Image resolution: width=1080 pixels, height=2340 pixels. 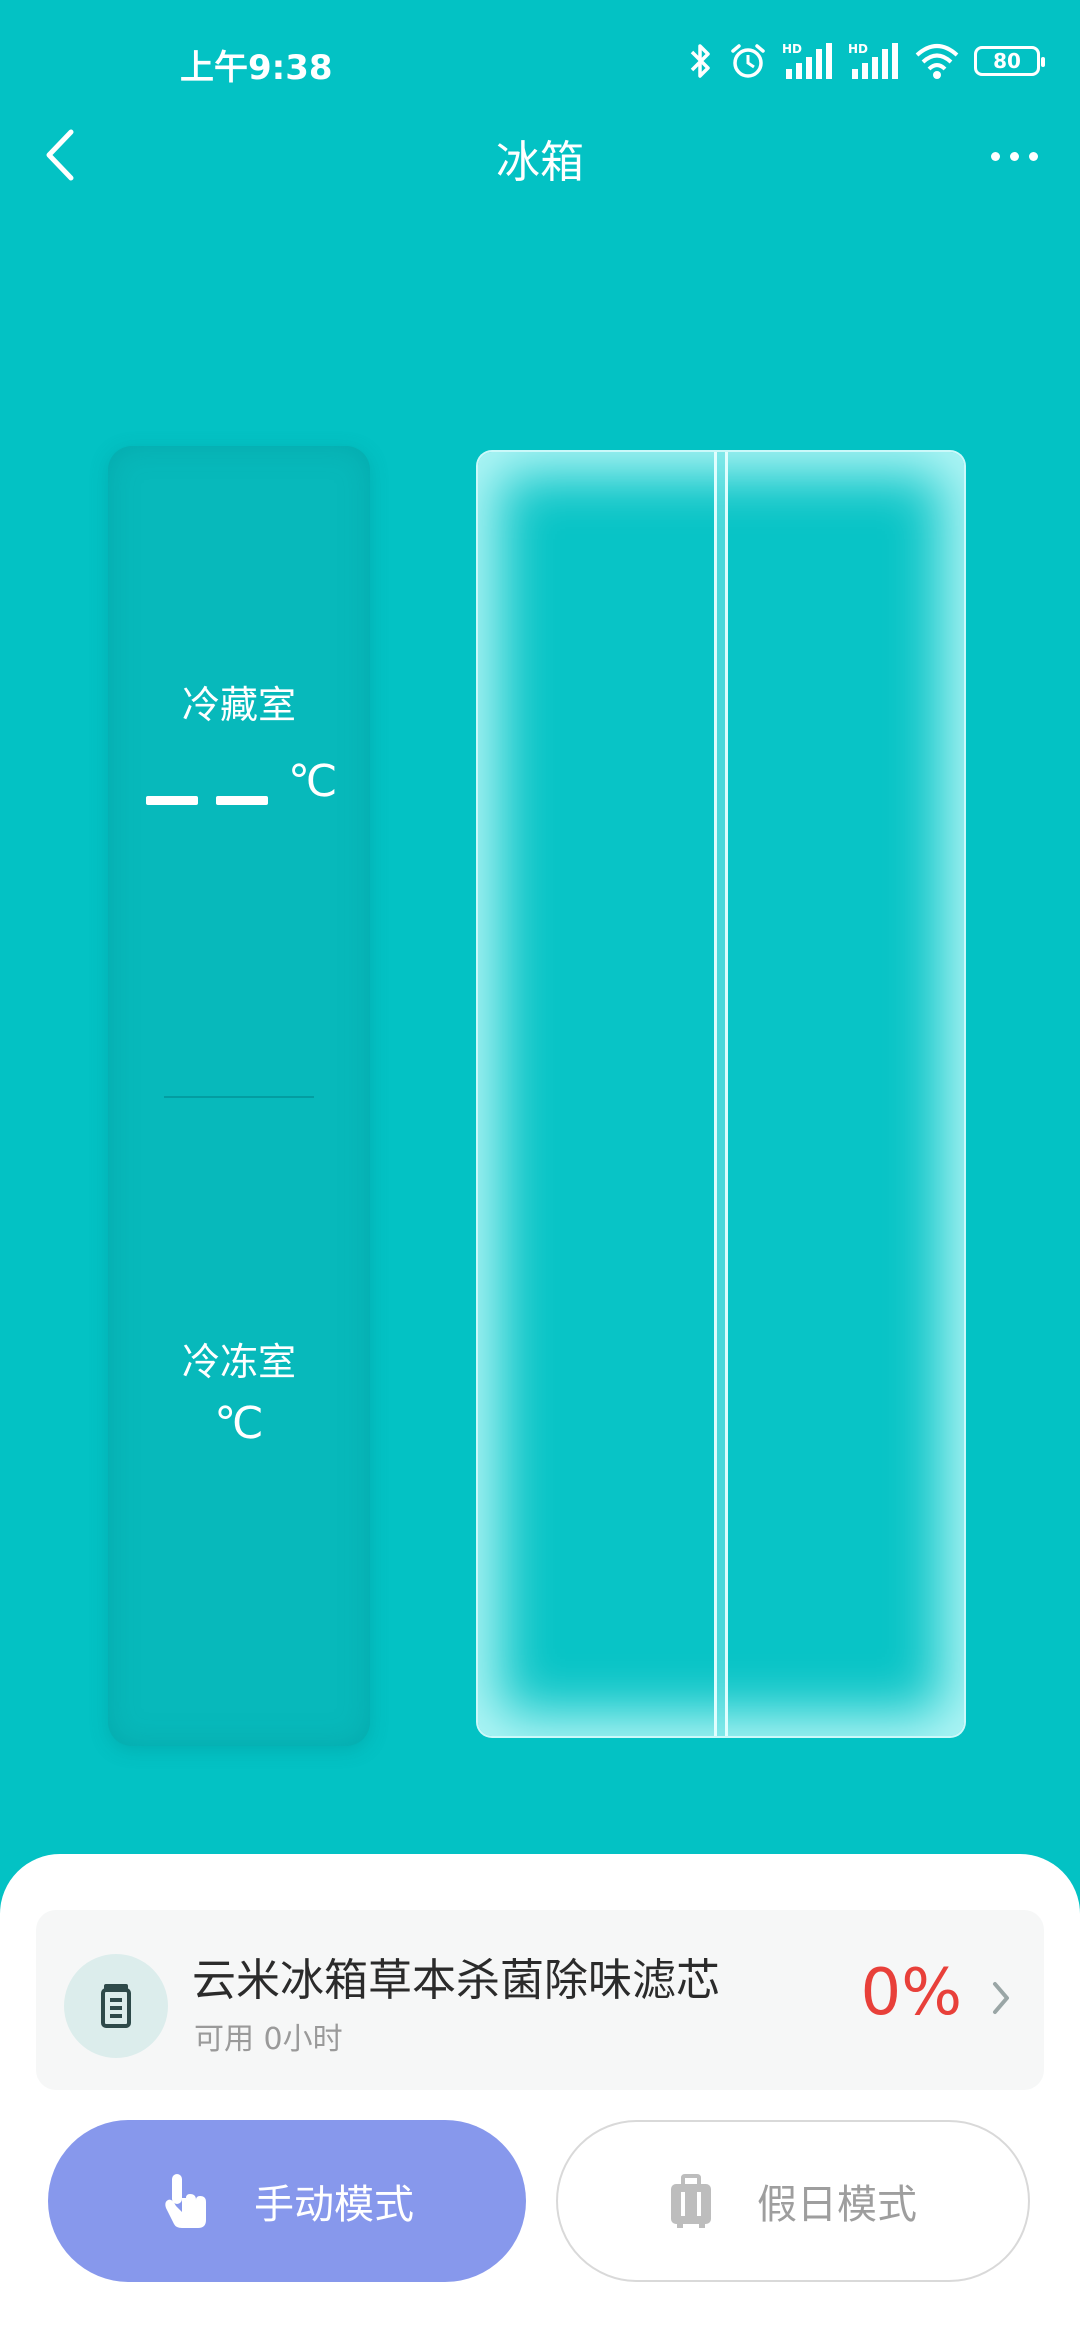 I want to click on fridge-door-seam, so click(x=721, y=1094).